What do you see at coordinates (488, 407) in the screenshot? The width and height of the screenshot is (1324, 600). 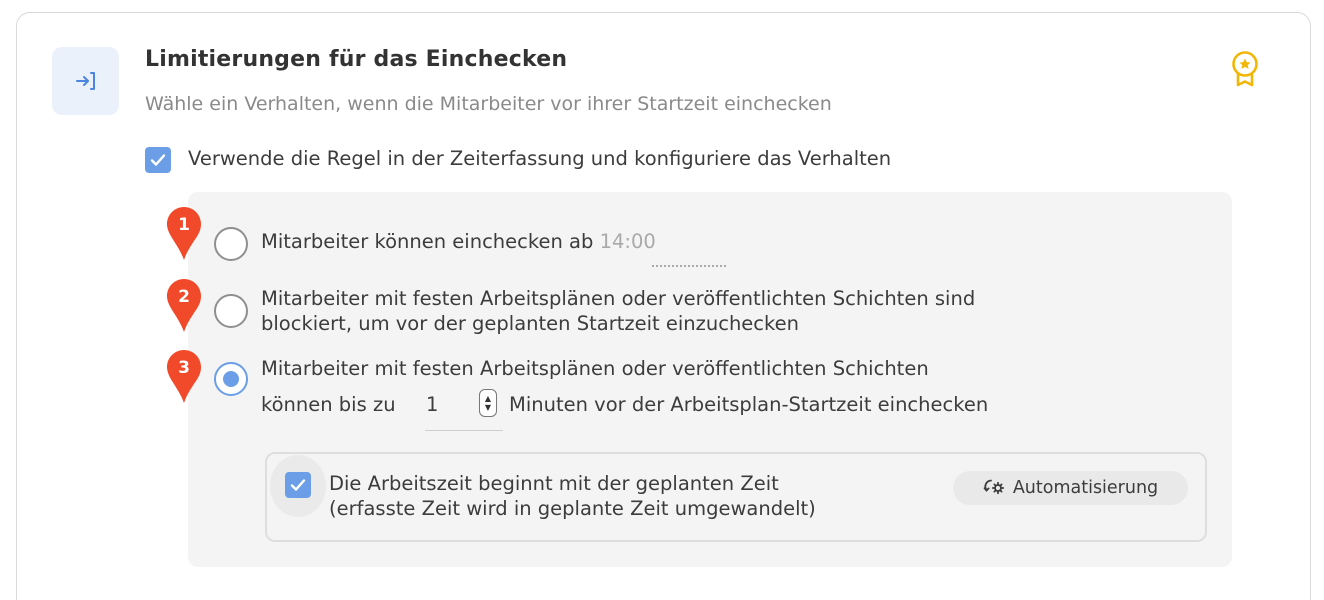 I see `chevron-down-icon: ▼` at bounding box center [488, 407].